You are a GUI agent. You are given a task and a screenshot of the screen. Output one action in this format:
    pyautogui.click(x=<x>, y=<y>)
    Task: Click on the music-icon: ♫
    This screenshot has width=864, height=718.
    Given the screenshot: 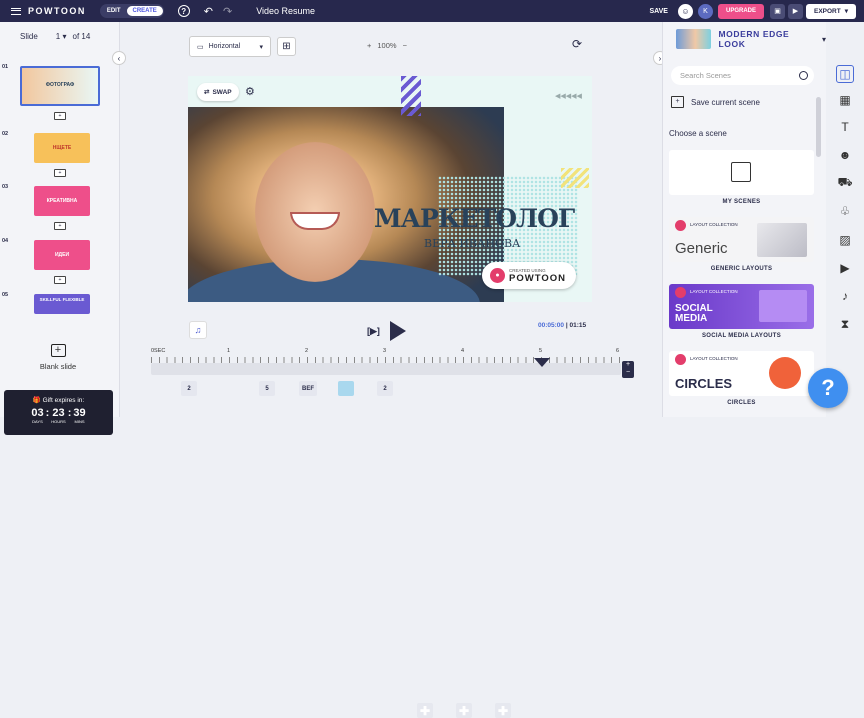 What is the action you would take?
    pyautogui.click(x=198, y=330)
    